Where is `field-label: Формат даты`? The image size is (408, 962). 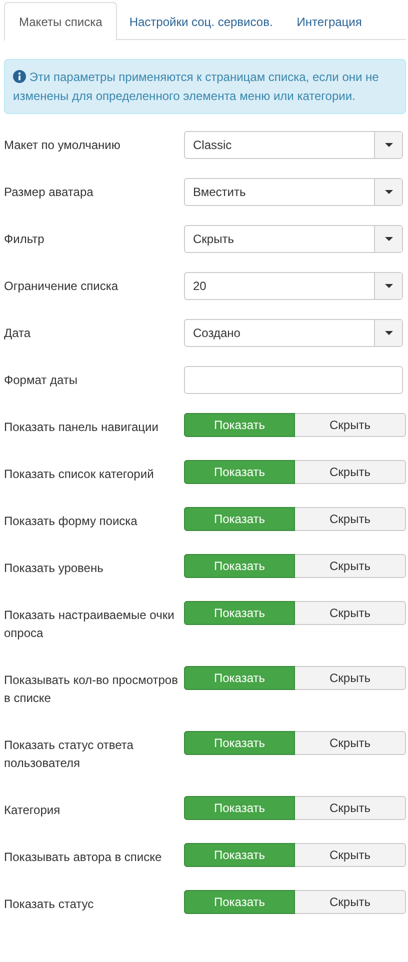
field-label: Формат даты is located at coordinates (41, 380).